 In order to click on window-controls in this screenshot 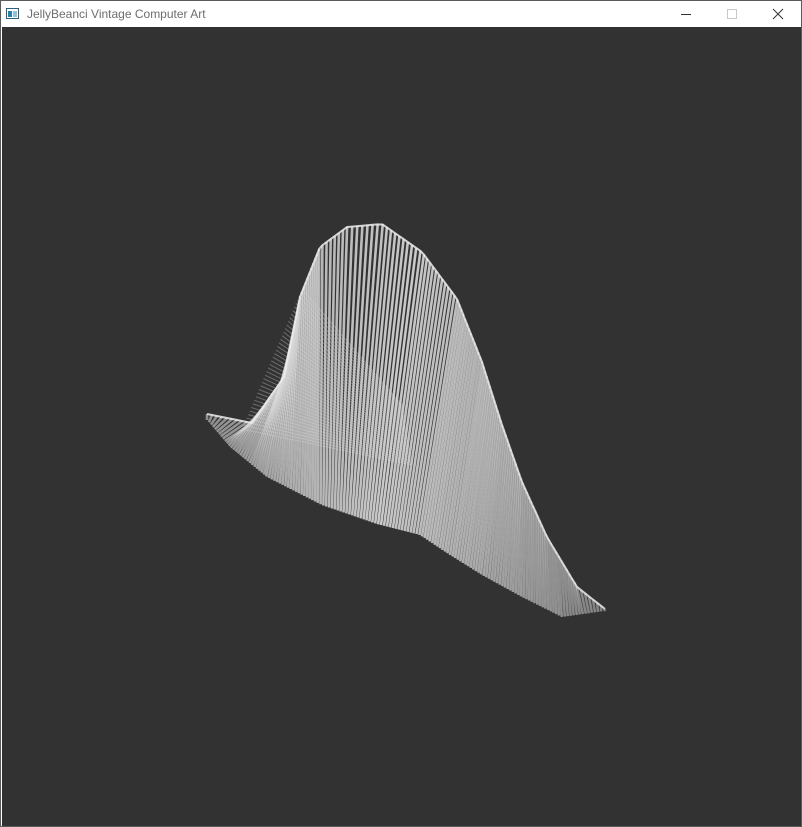, I will do `click(732, 14)`.